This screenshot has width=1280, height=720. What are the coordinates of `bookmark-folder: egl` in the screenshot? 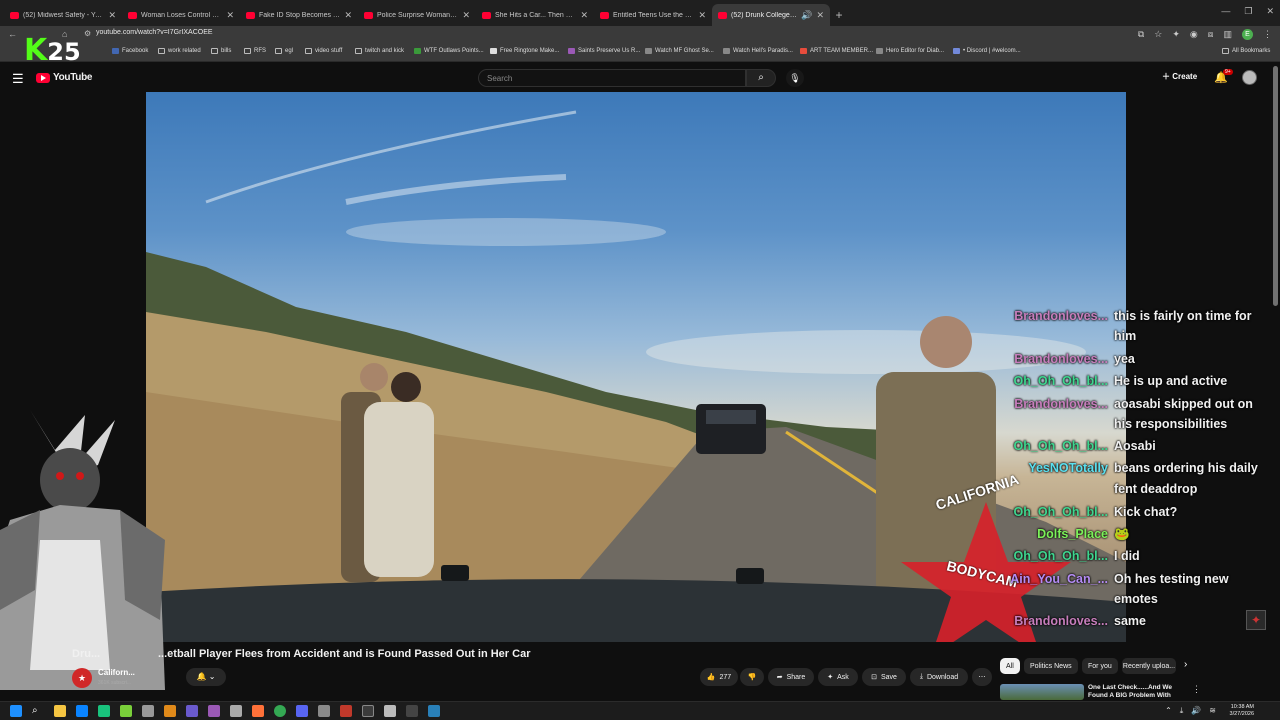 It's located at (284, 51).